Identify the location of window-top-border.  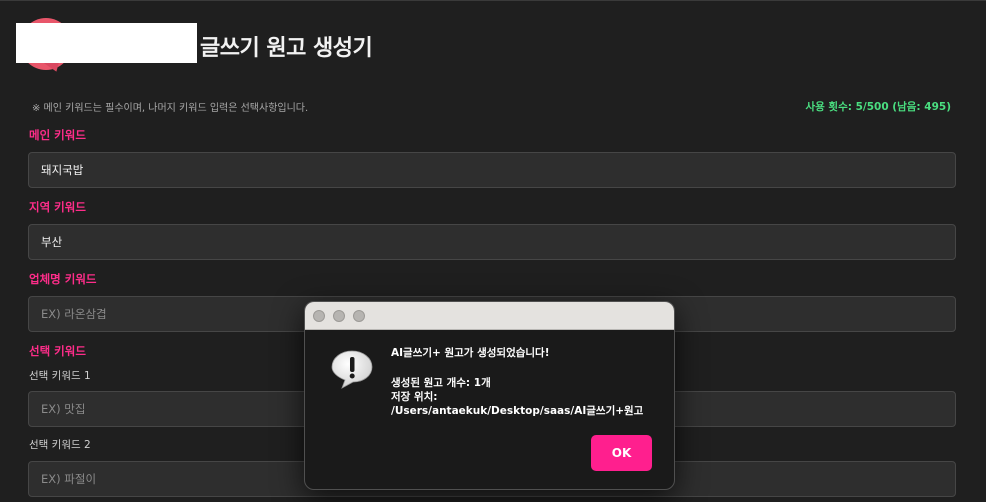
(493, 0).